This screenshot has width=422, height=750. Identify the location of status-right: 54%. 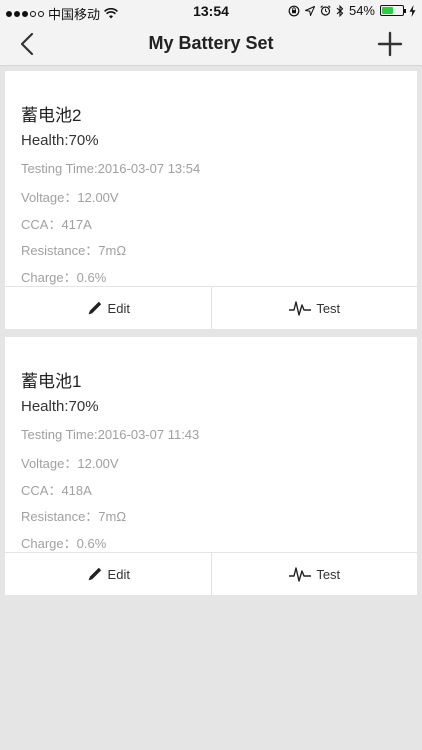
(352, 10).